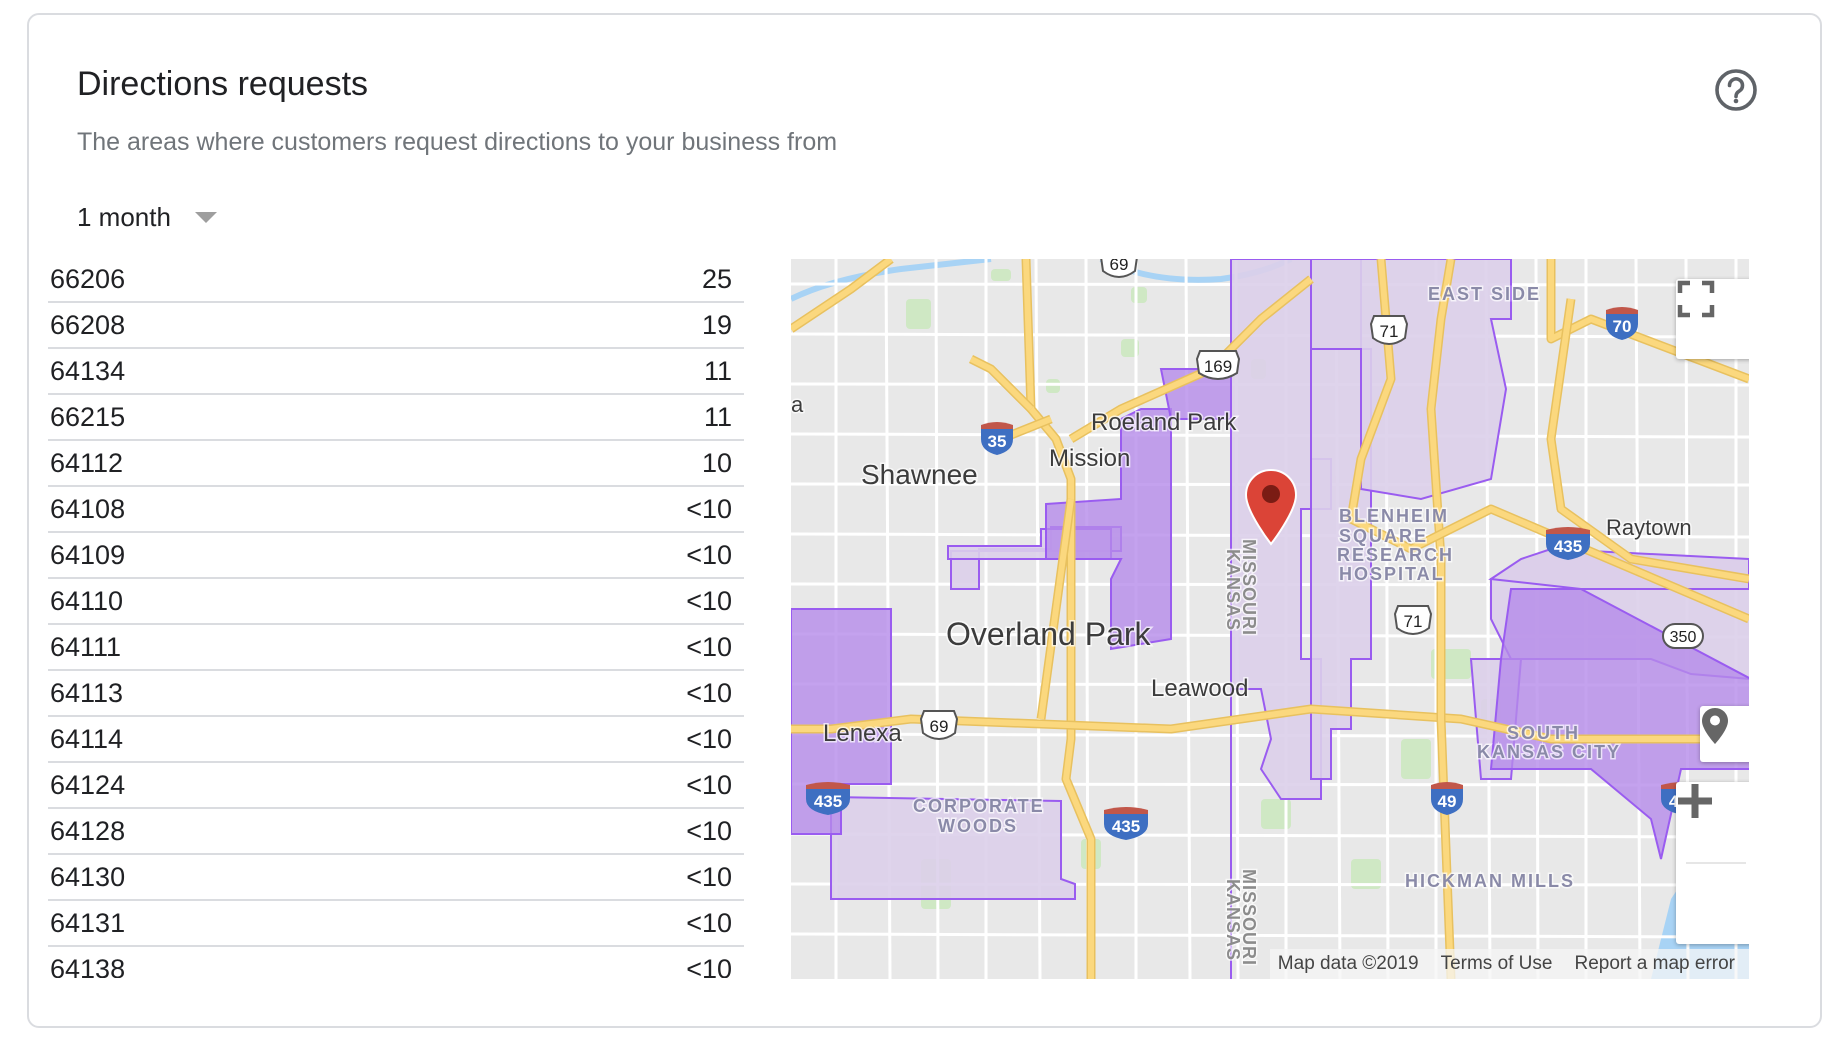 This screenshot has width=1838, height=1046. What do you see at coordinates (396, 372) in the screenshot?
I see `zip-row: 64134 11` at bounding box center [396, 372].